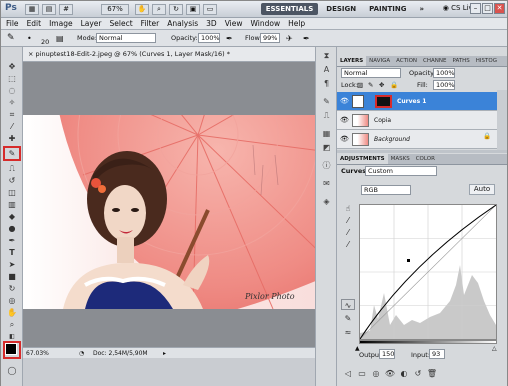 The image size is (508, 386). I want to click on previous-state-icon: ◐, so click(404, 373).